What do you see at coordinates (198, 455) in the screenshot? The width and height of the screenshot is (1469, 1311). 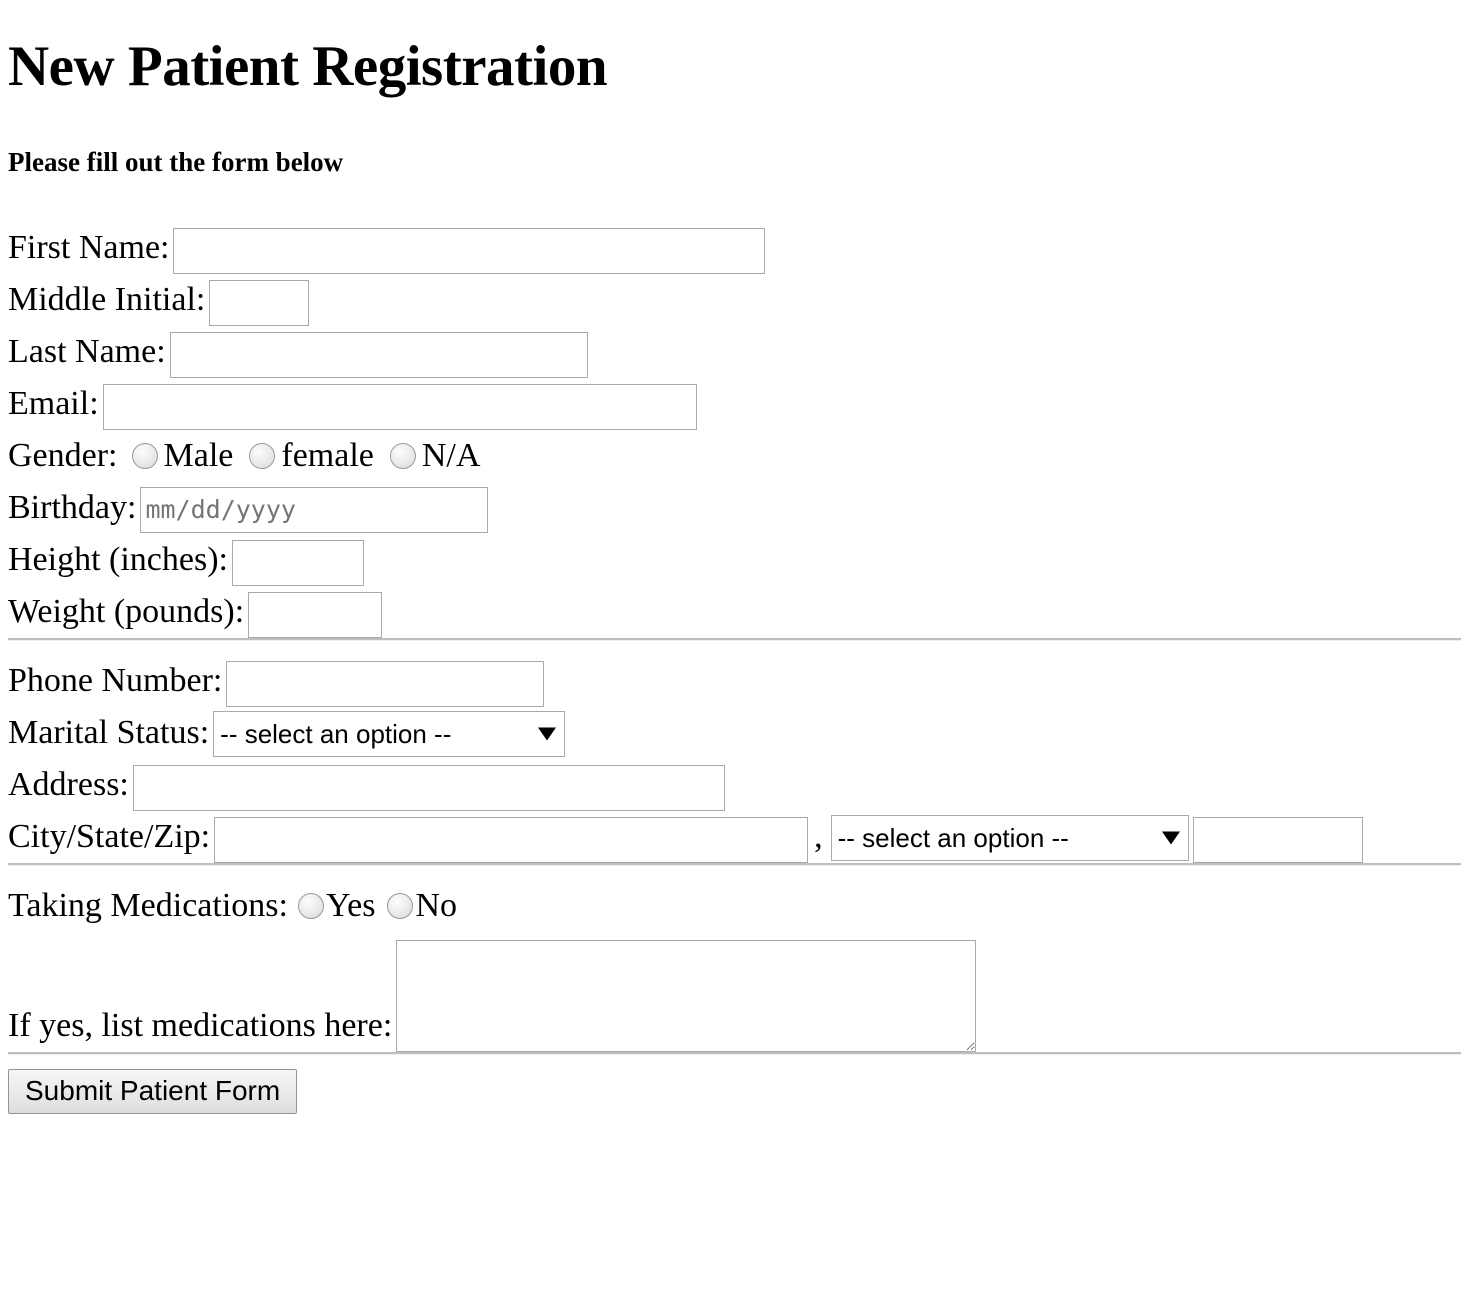 I see `gender-option-label-male: Male` at bounding box center [198, 455].